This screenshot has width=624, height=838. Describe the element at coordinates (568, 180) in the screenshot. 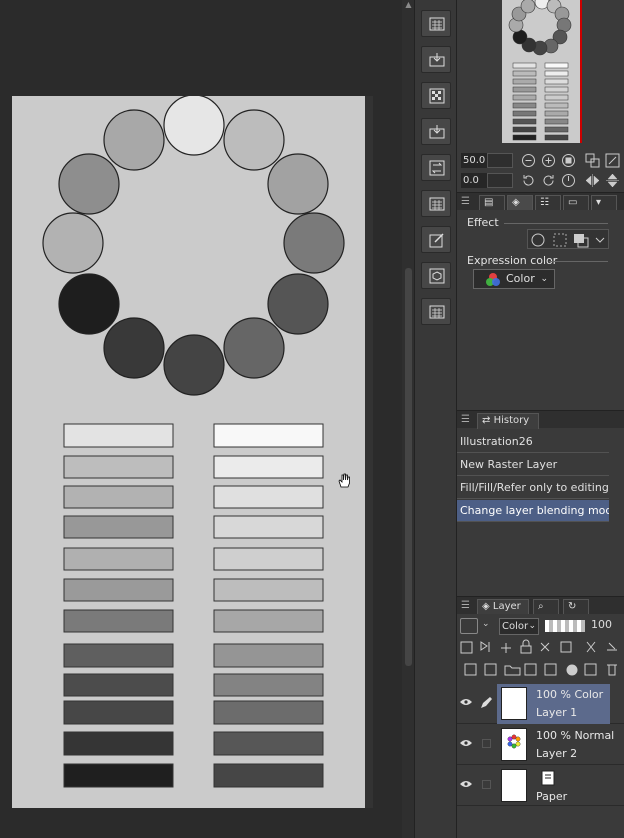

I see `reset-rotation-icon` at that location.